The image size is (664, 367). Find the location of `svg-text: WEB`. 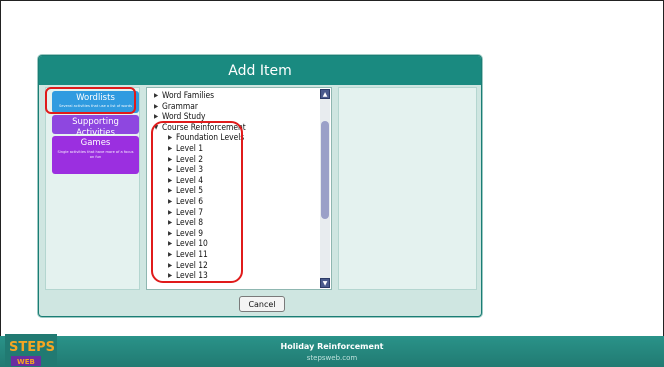

svg-text: WEB is located at coordinates (26, 362).